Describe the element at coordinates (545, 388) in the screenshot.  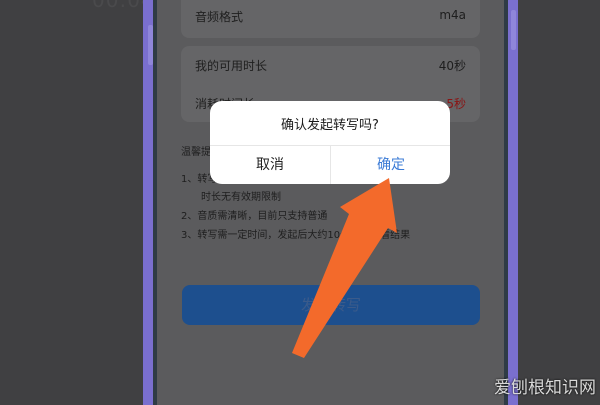
I see `watermark: 爱刨根知识网` at that location.